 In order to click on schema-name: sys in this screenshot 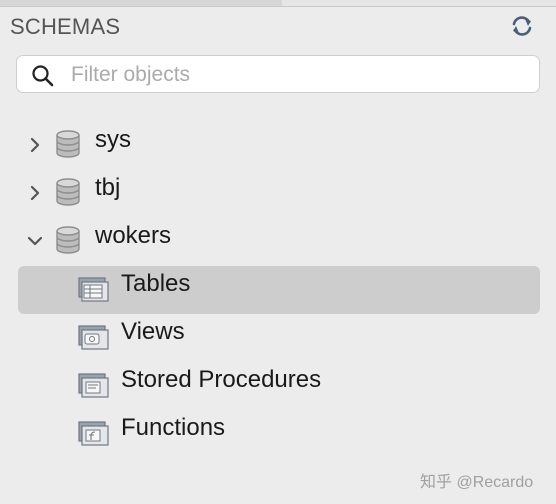, I will do `click(113, 140)`.